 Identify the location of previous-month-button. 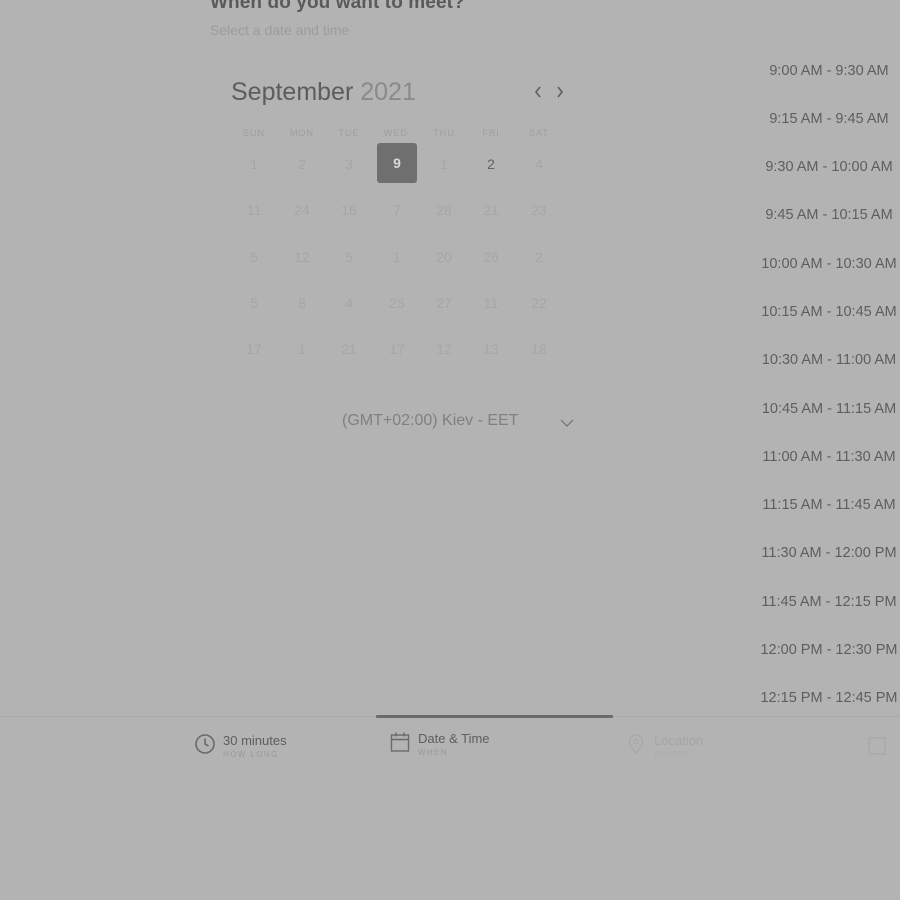
(538, 92).